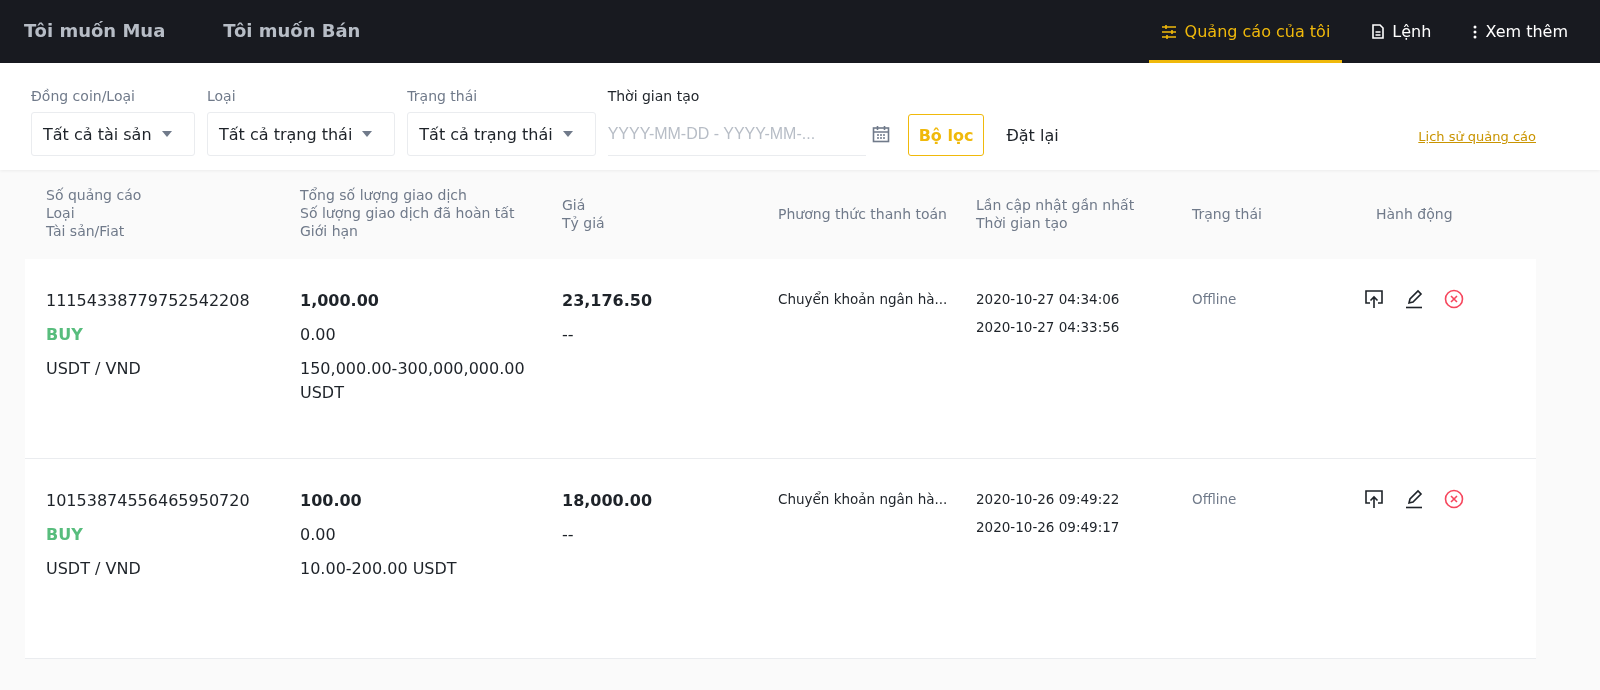 This screenshot has width=1600, height=690. What do you see at coordinates (1055, 204) in the screenshot?
I see `column-header: Lần cập nhật gần nhất` at bounding box center [1055, 204].